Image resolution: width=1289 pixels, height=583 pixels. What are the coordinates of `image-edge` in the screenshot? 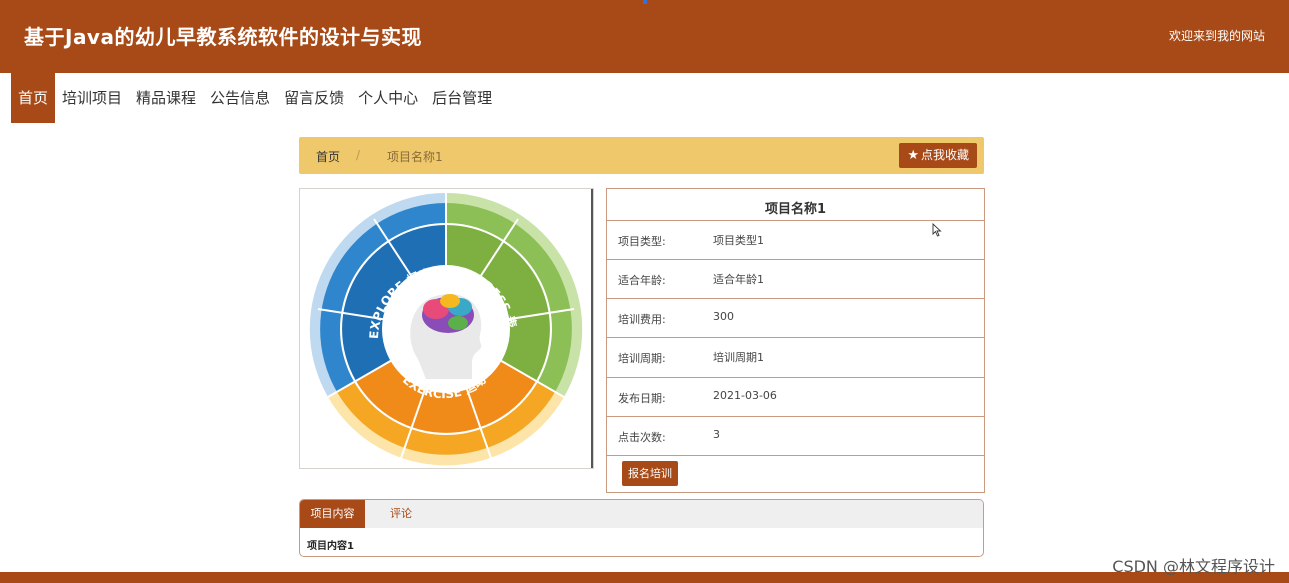 It's located at (592, 328).